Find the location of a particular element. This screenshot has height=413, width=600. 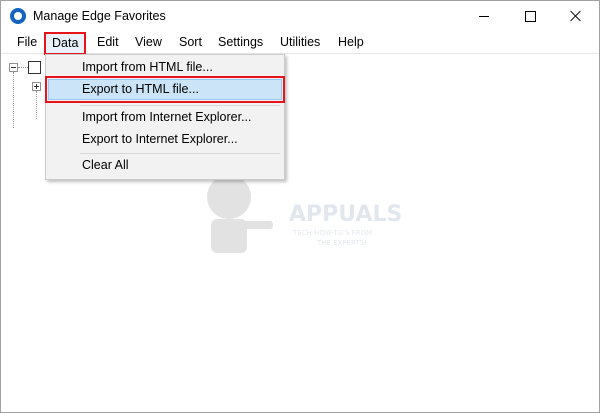

tree-collapse-icon is located at coordinates (13, 67).